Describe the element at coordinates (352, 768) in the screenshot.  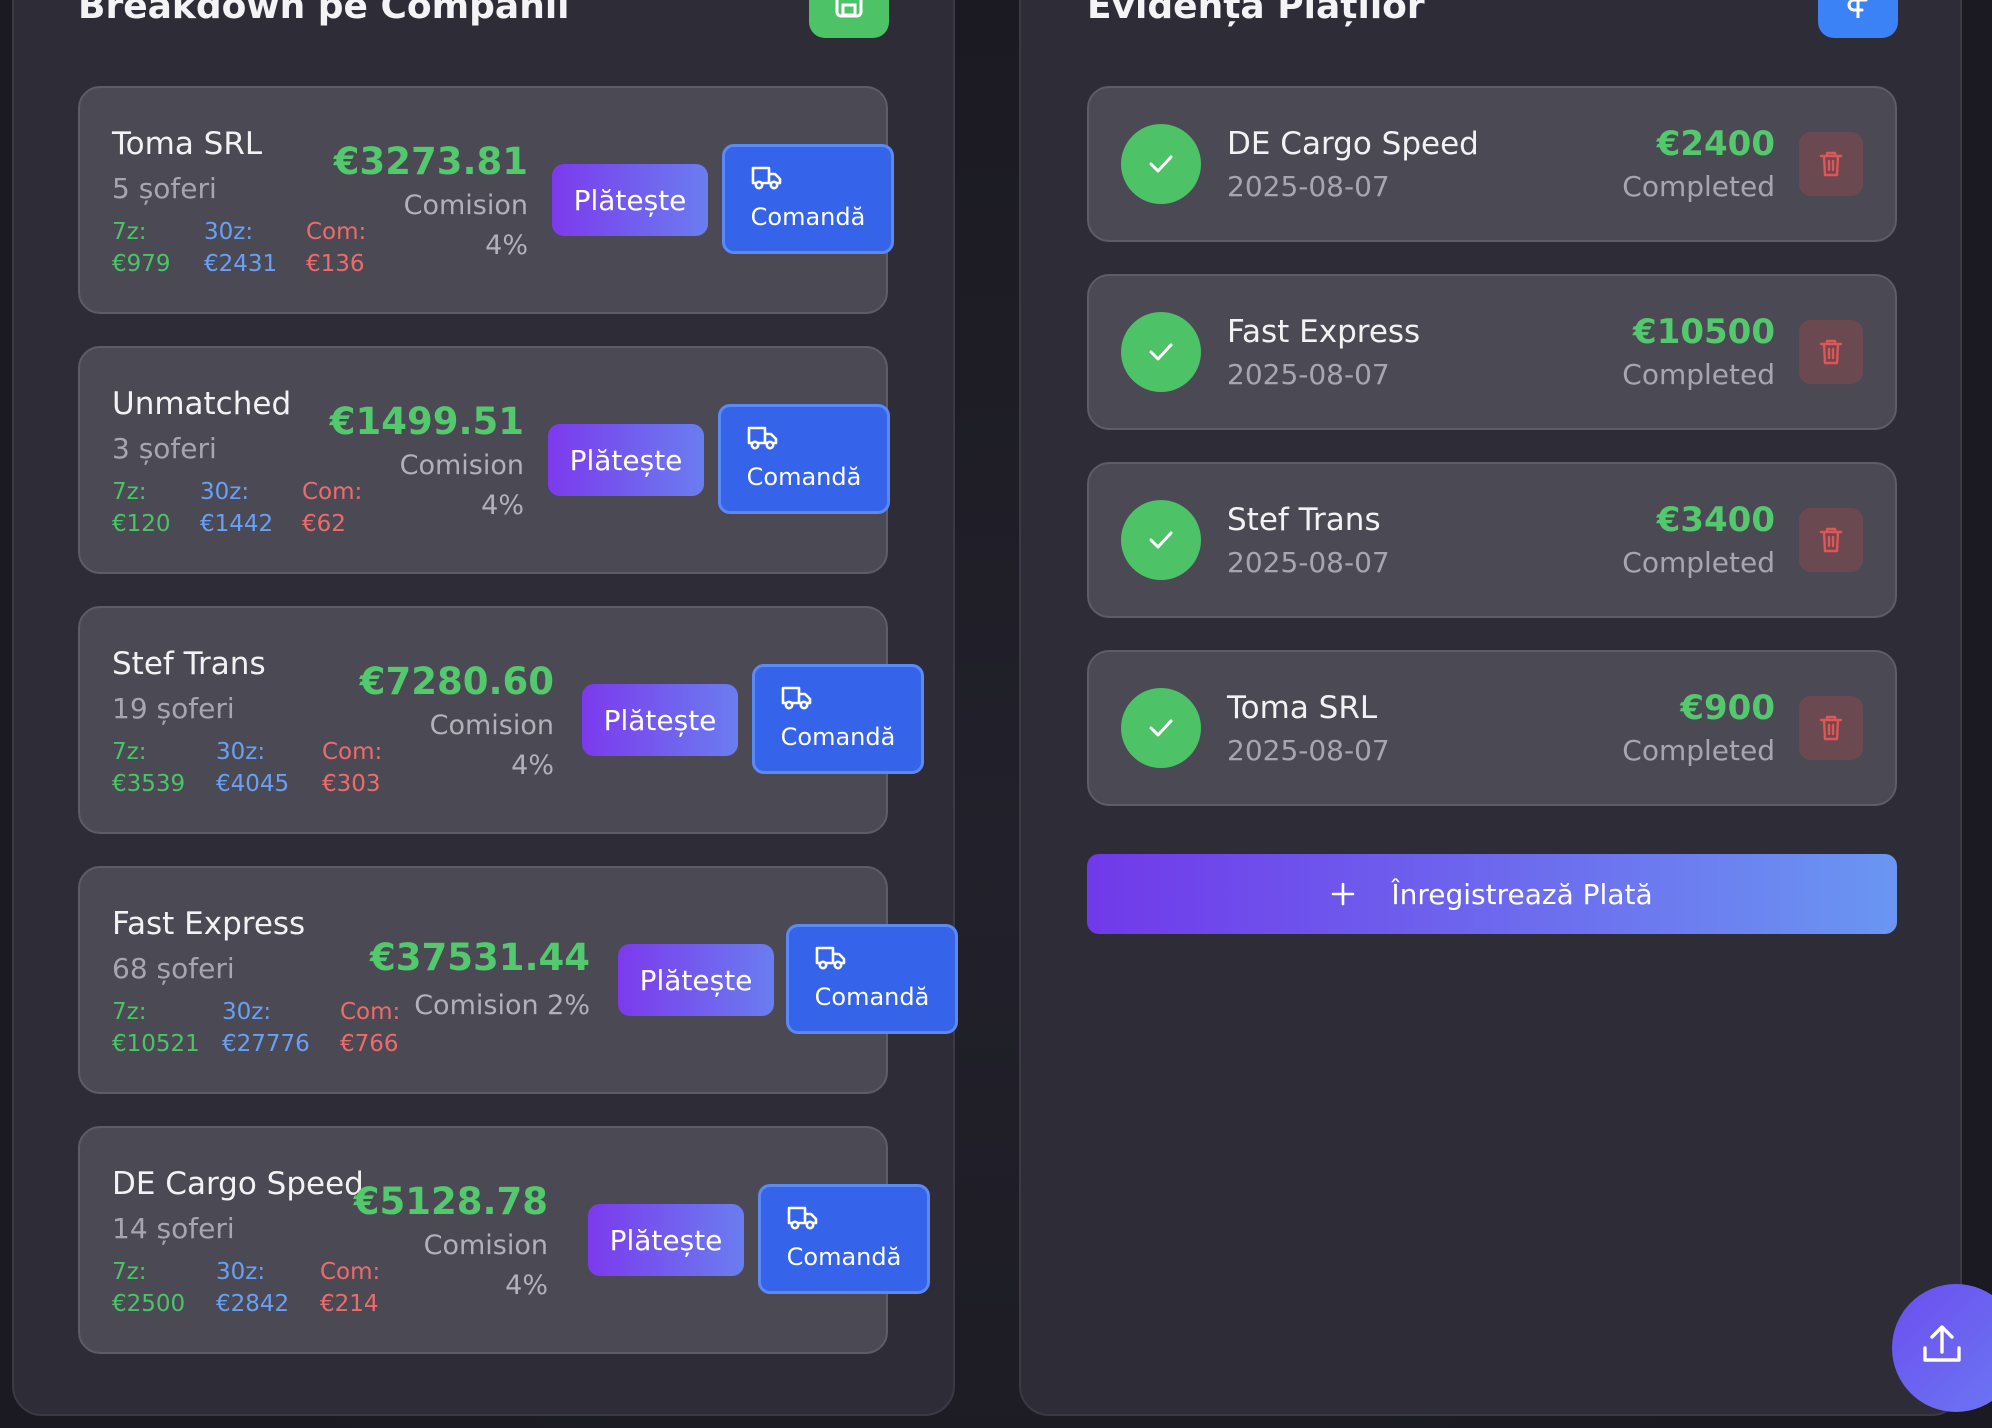
I see `stat-commission: Com: €303` at that location.